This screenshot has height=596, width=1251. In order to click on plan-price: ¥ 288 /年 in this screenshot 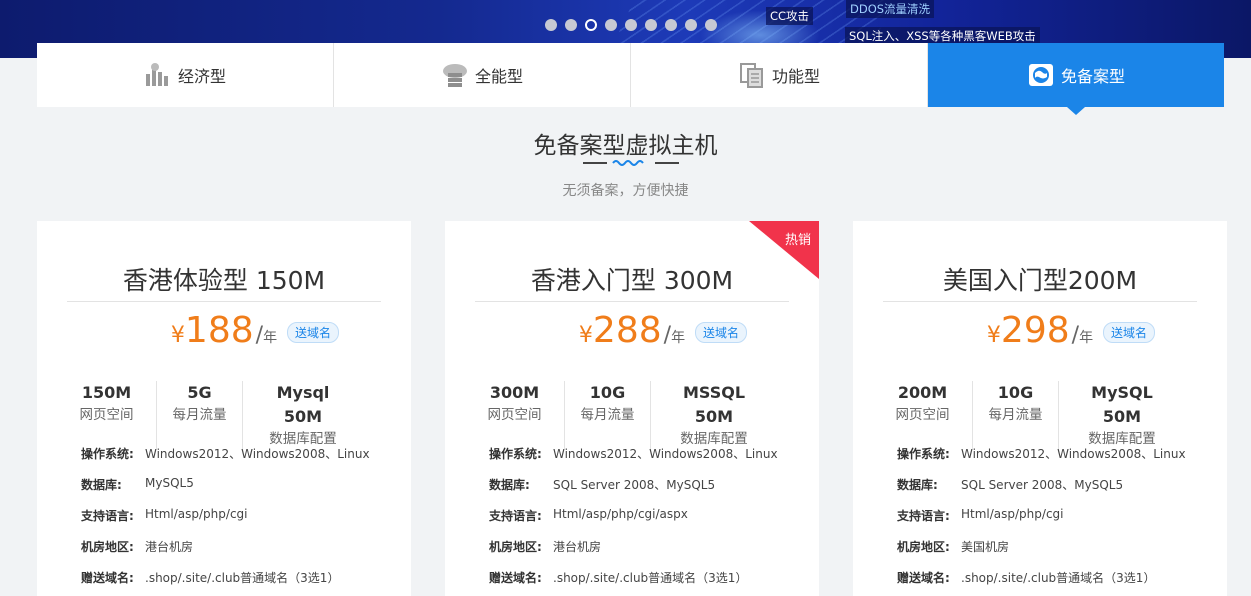, I will do `click(632, 331)`.